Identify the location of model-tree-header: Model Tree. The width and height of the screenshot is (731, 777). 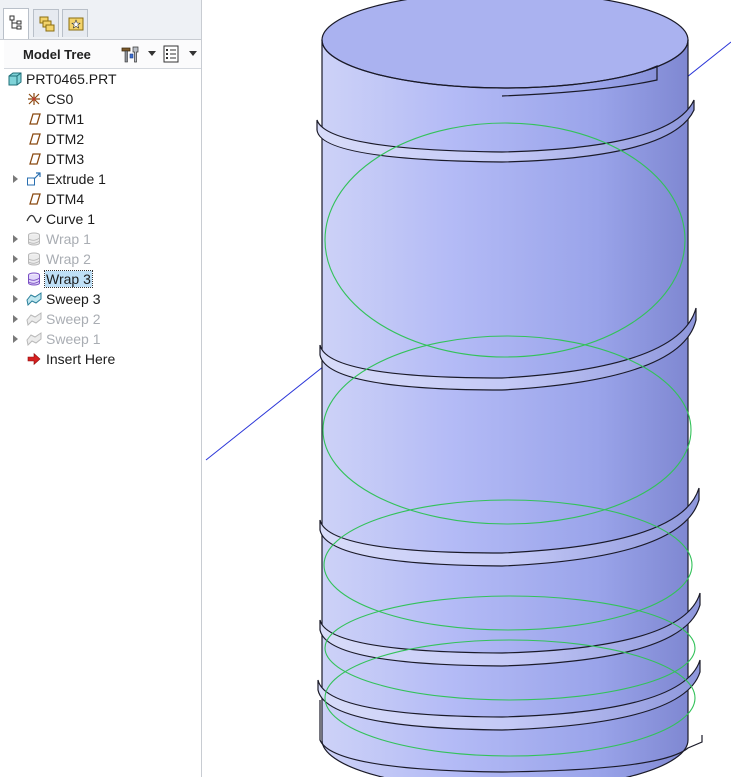
(102, 54).